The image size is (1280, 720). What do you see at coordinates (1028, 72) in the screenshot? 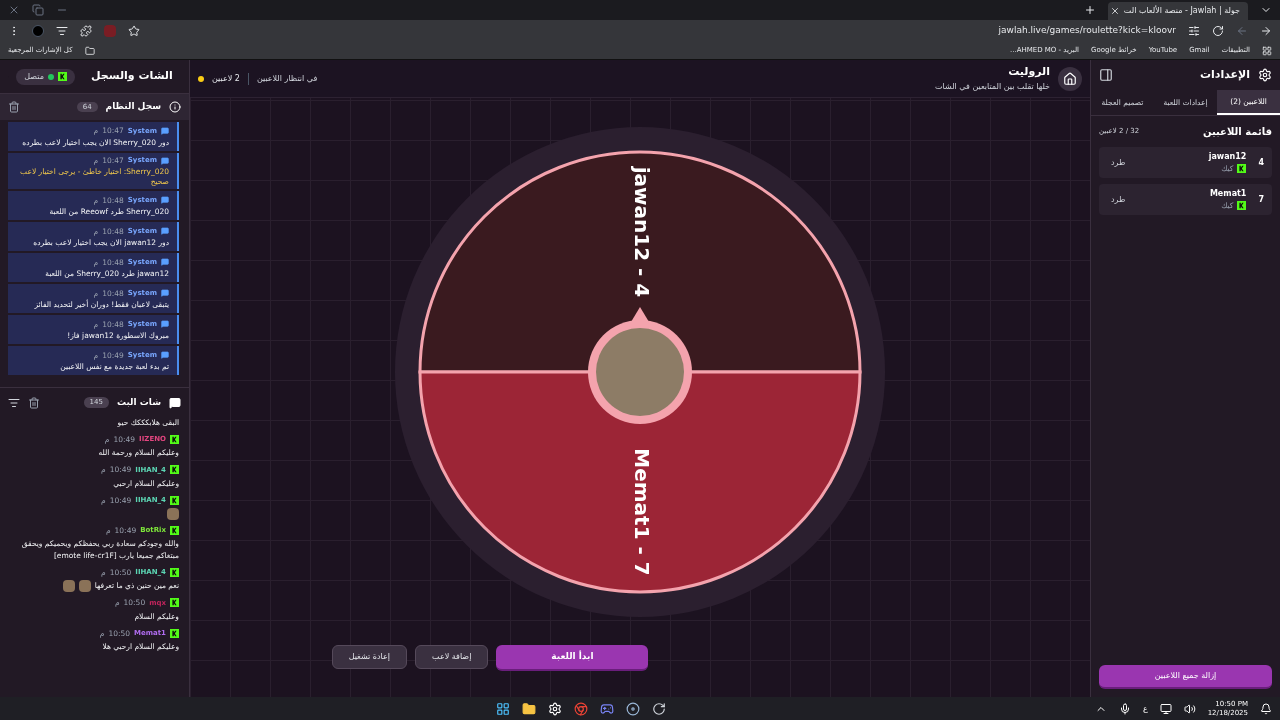
I see `page-title: الروليت` at bounding box center [1028, 72].